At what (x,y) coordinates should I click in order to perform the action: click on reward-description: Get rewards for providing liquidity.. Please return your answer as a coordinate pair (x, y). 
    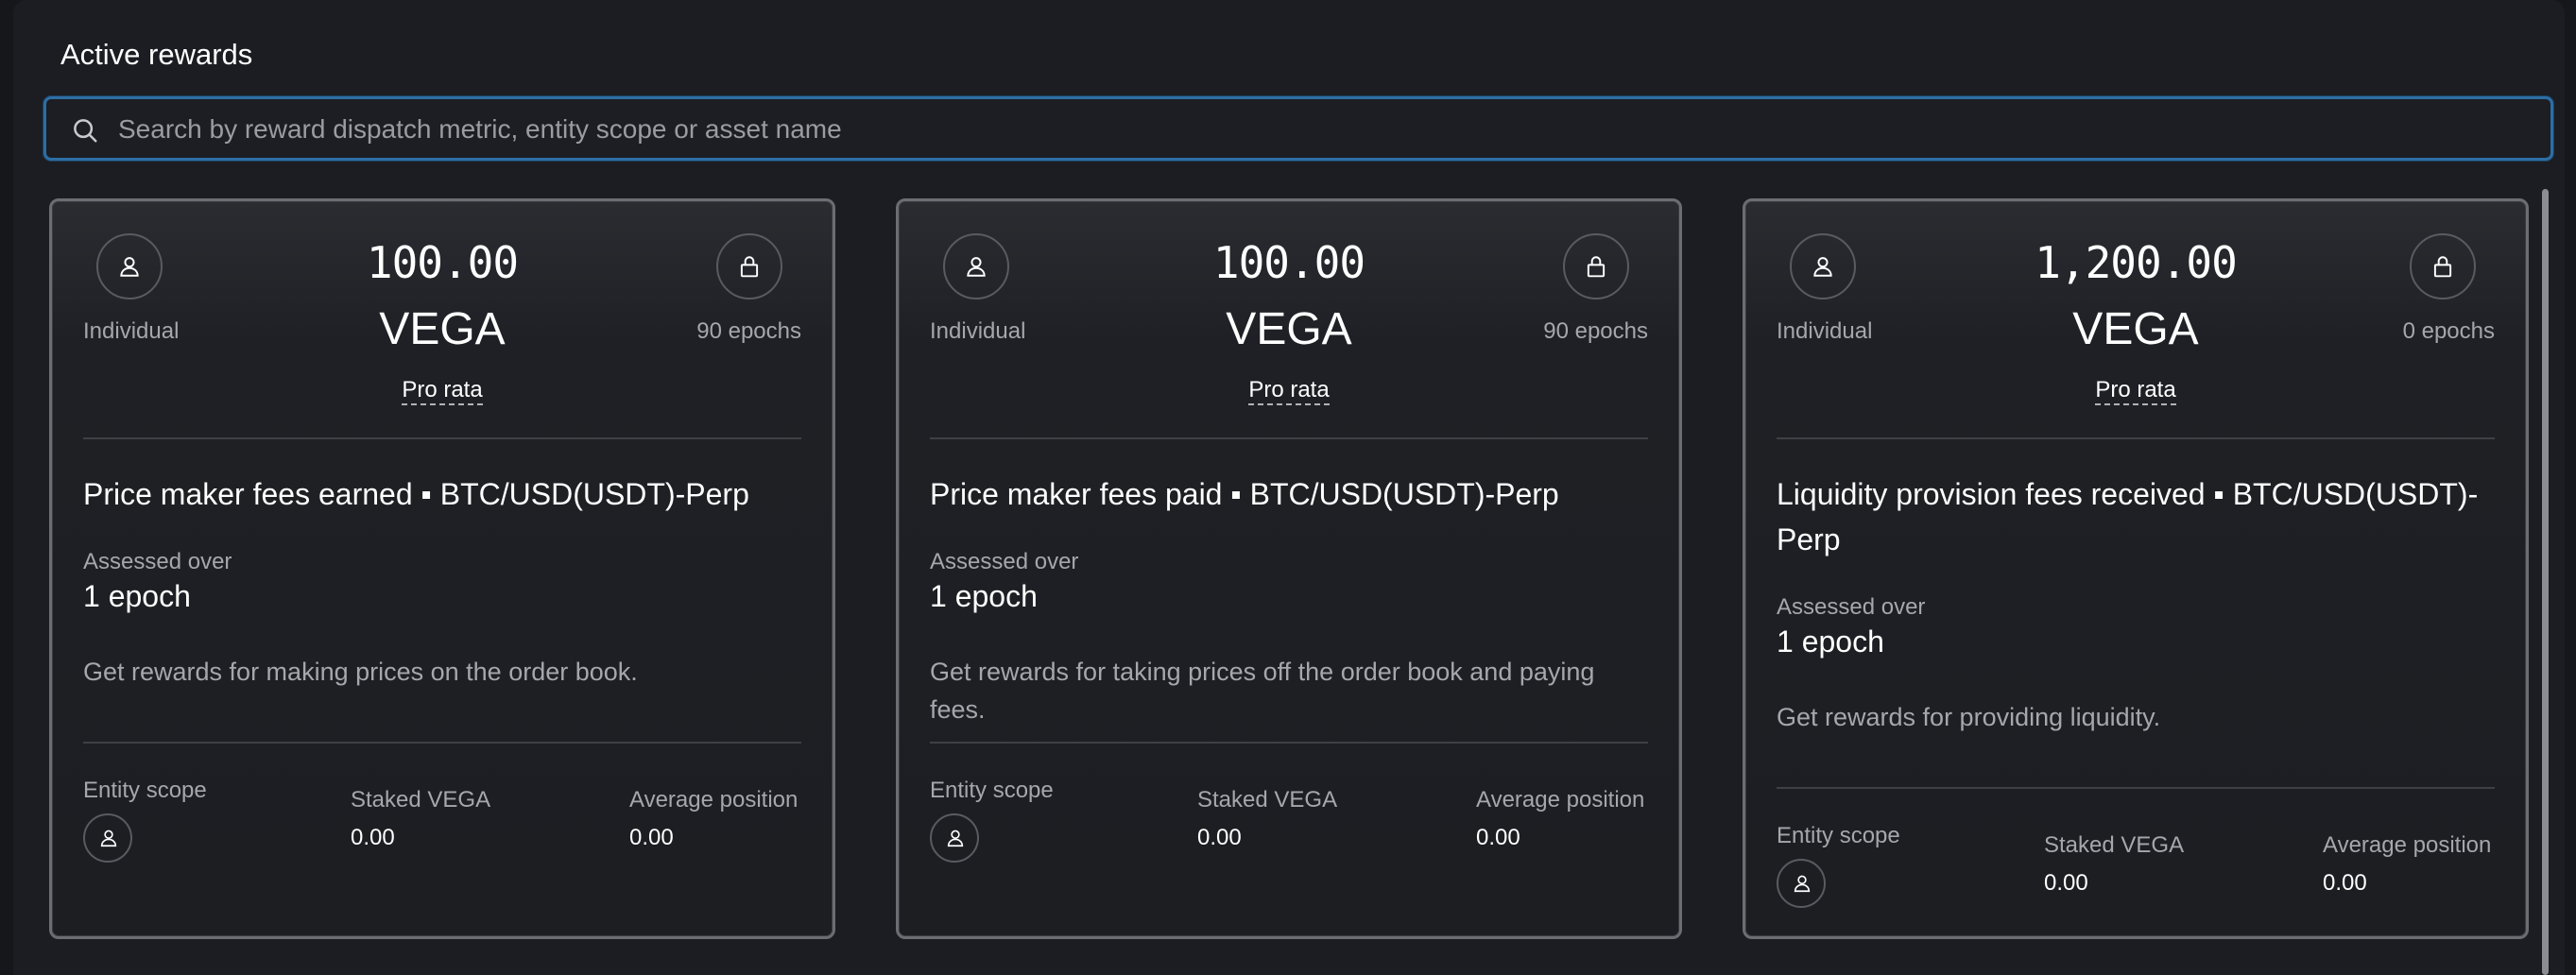
    Looking at the image, I should click on (1969, 717).